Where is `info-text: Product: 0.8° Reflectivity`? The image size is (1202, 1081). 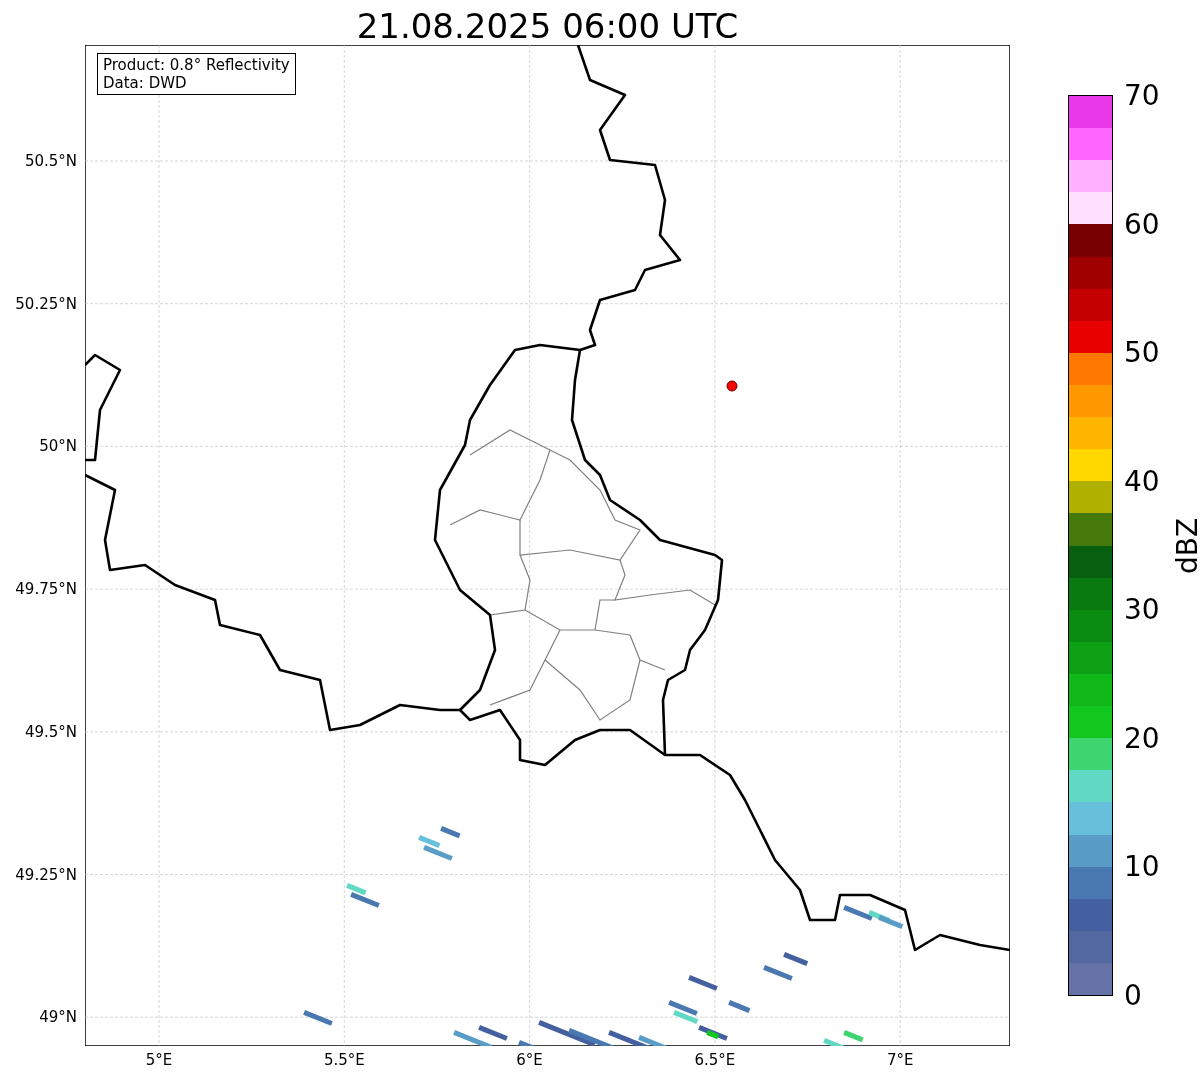 info-text: Product: 0.8° Reflectivity is located at coordinates (196, 65).